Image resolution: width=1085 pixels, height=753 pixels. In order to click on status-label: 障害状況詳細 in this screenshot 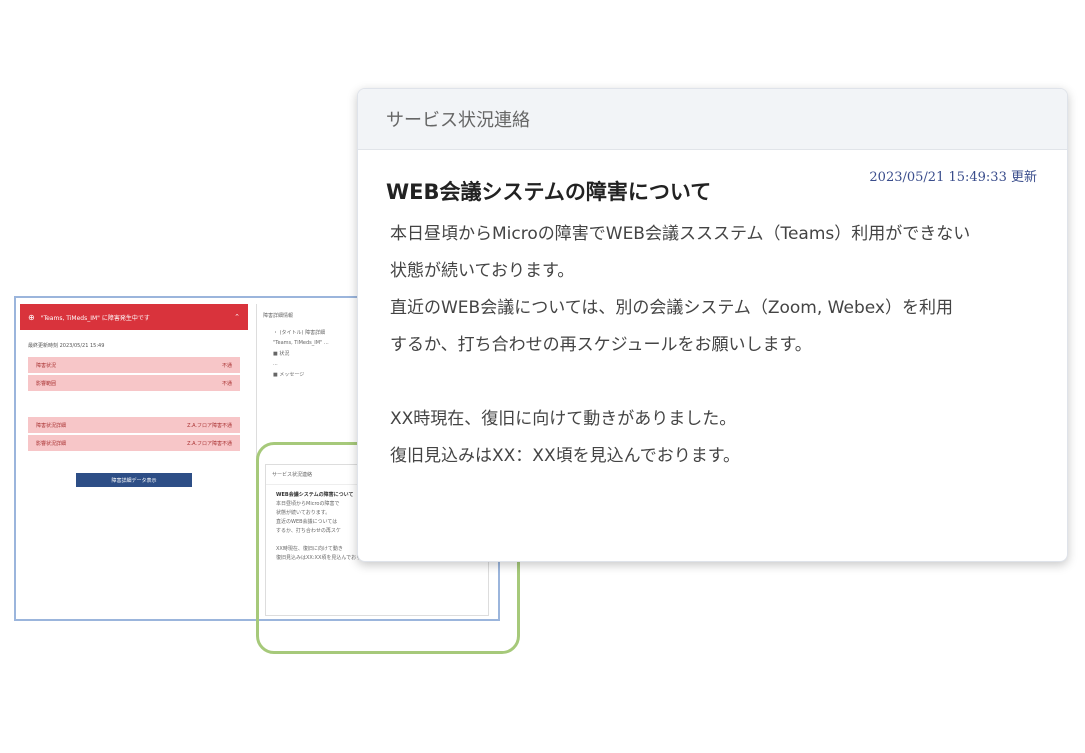, I will do `click(51, 425)`.